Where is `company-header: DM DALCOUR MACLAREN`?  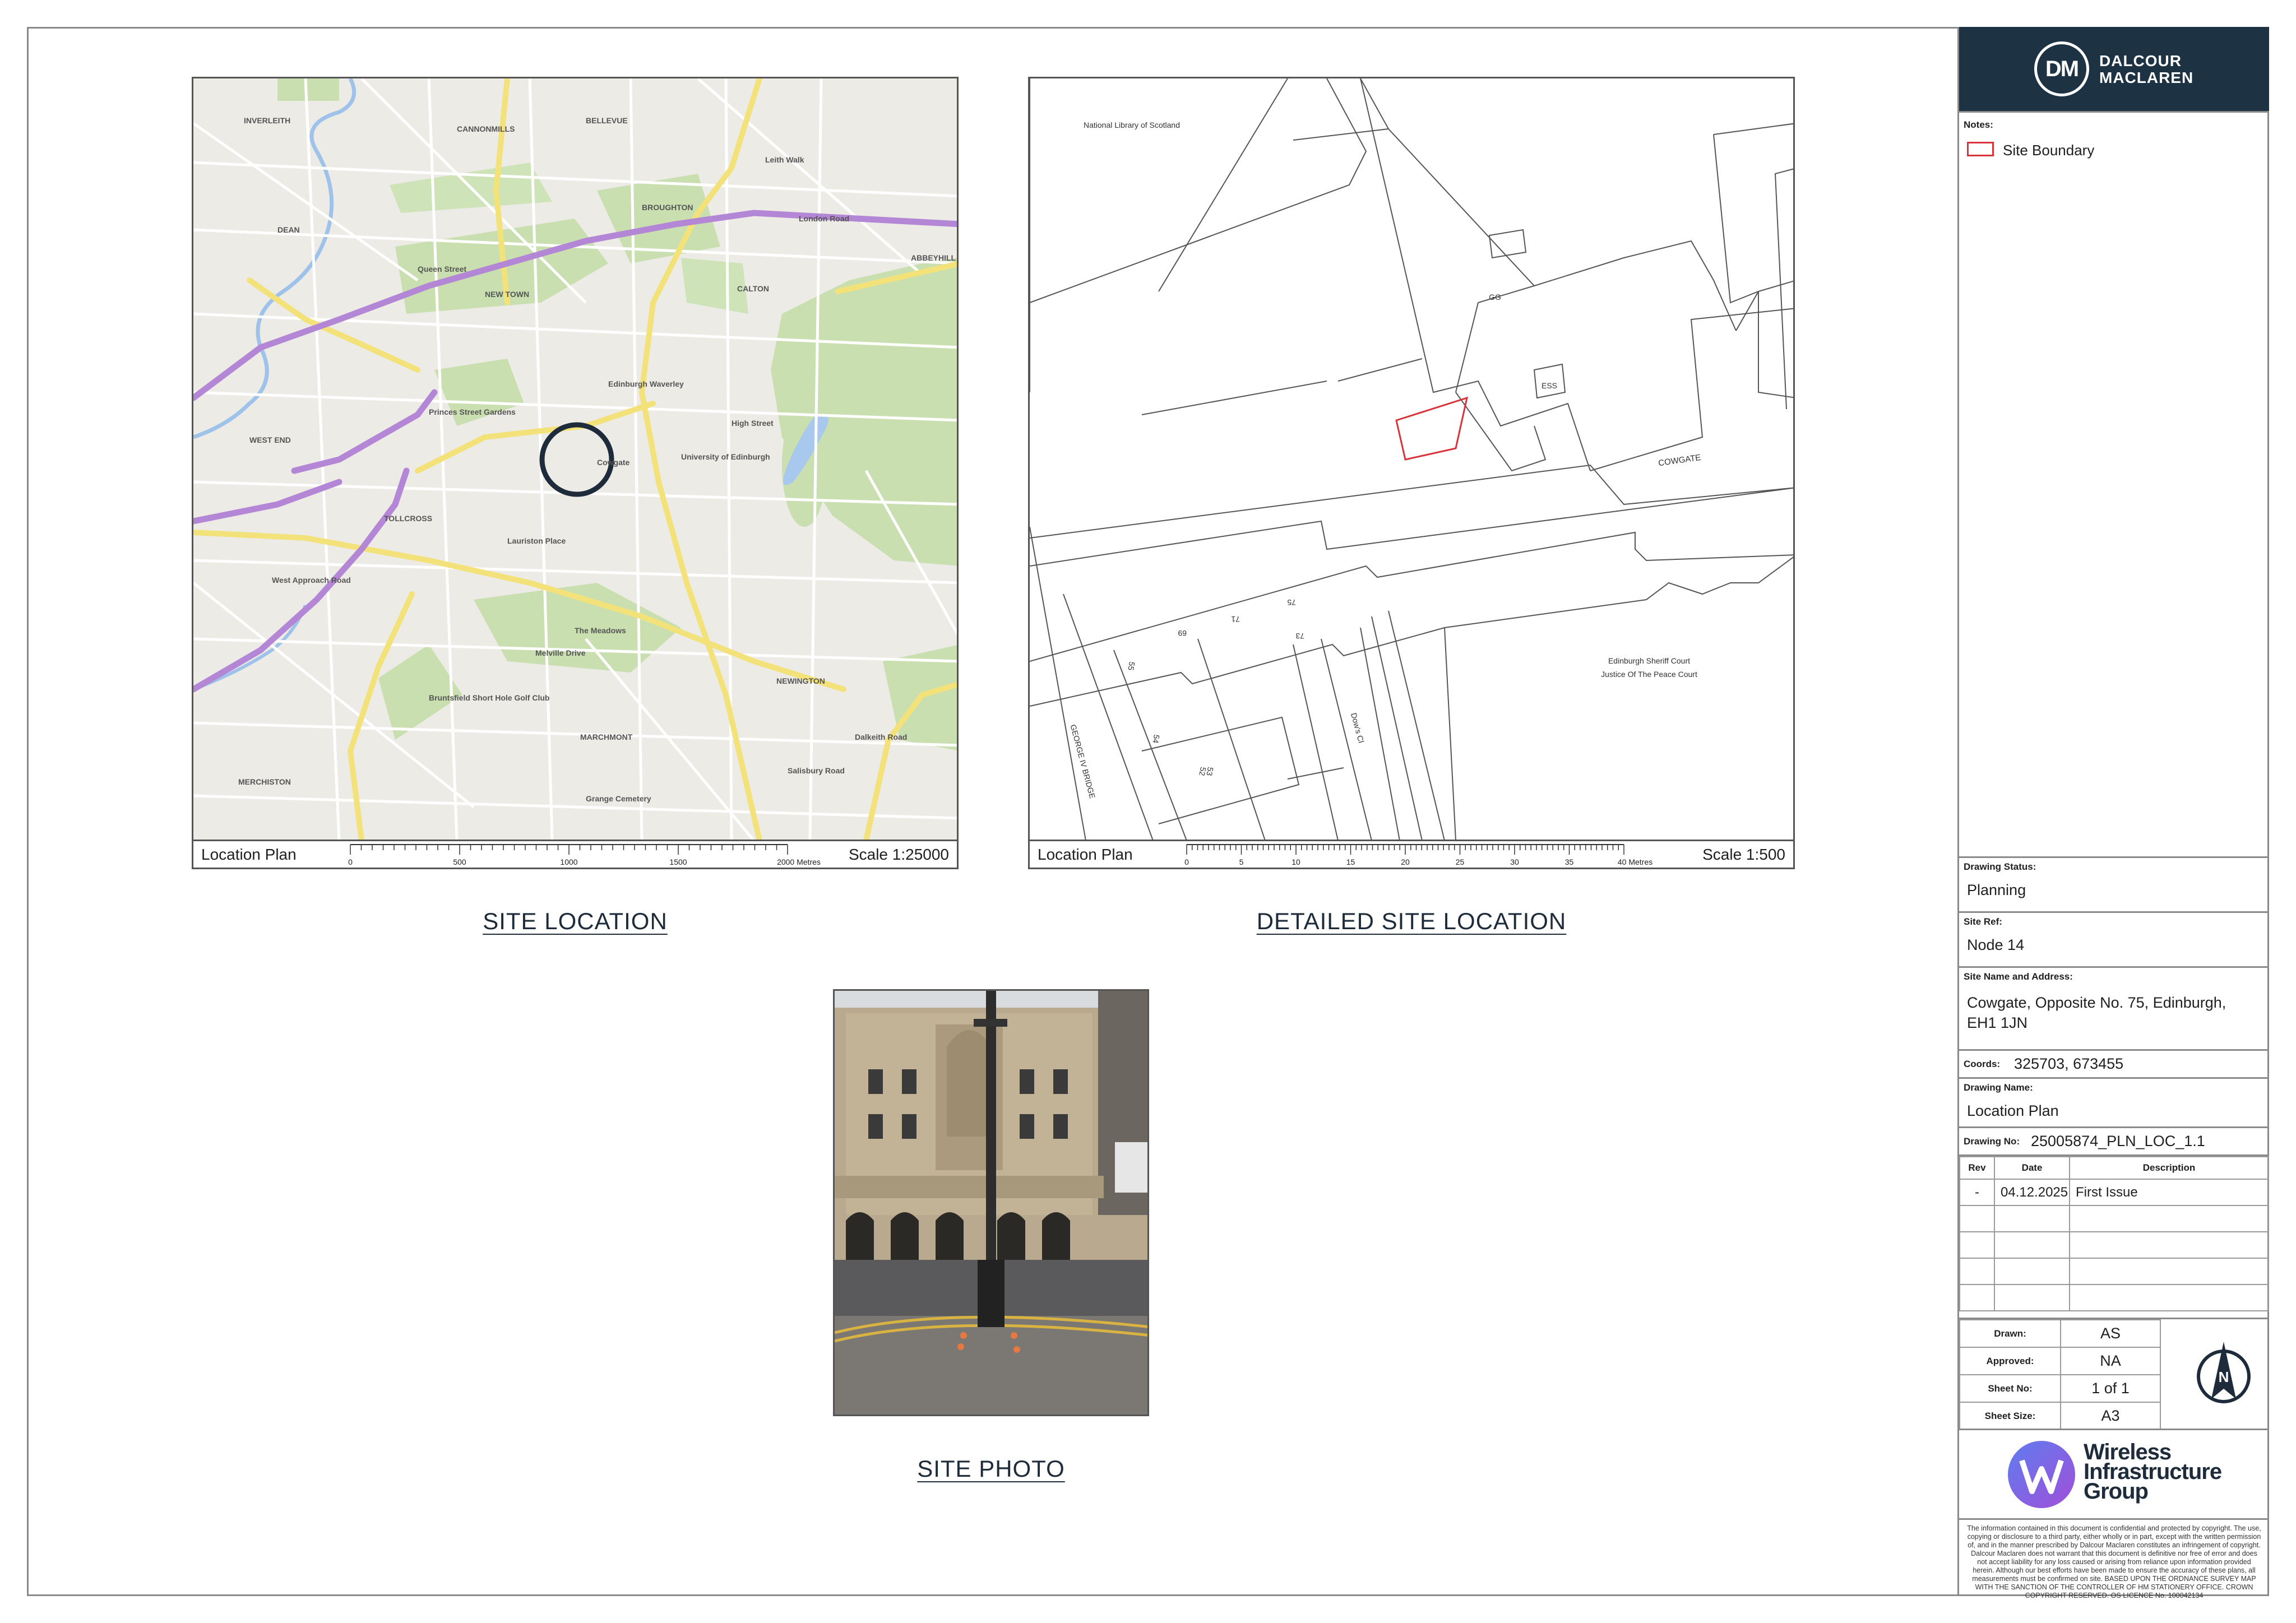
company-header: DM DALCOUR MACLAREN is located at coordinates (2114, 69).